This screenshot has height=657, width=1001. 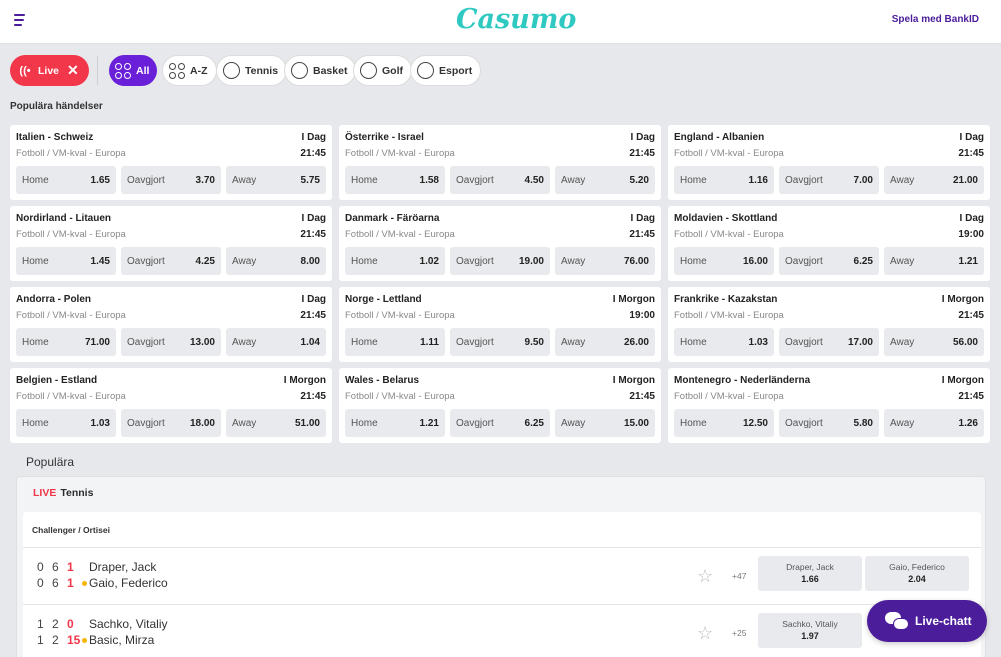 What do you see at coordinates (829, 423) in the screenshot?
I see `draw-odds-button: Oavgjort 5.80` at bounding box center [829, 423].